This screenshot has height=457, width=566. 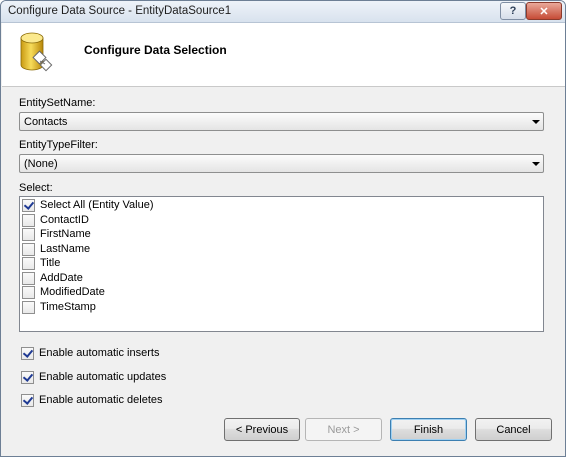 I want to click on database-wizard-icon, so click(x=36, y=52).